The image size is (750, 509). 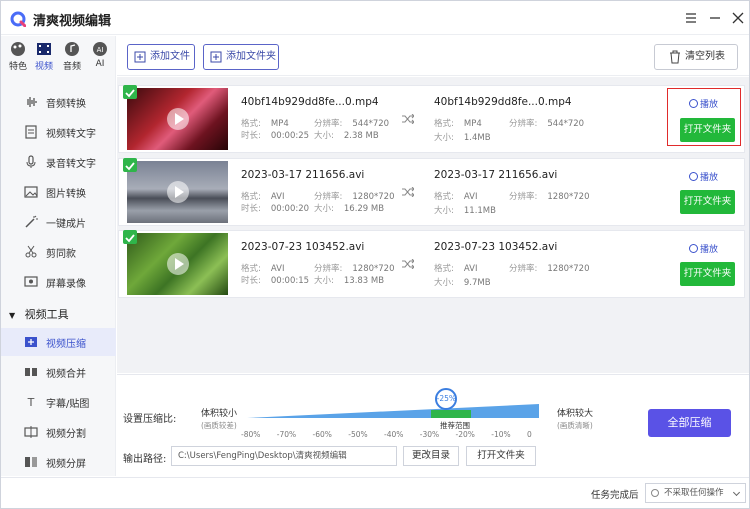 What do you see at coordinates (58, 282) in the screenshot?
I see `sidebar-item-screen-record: 屏幕录像` at bounding box center [58, 282].